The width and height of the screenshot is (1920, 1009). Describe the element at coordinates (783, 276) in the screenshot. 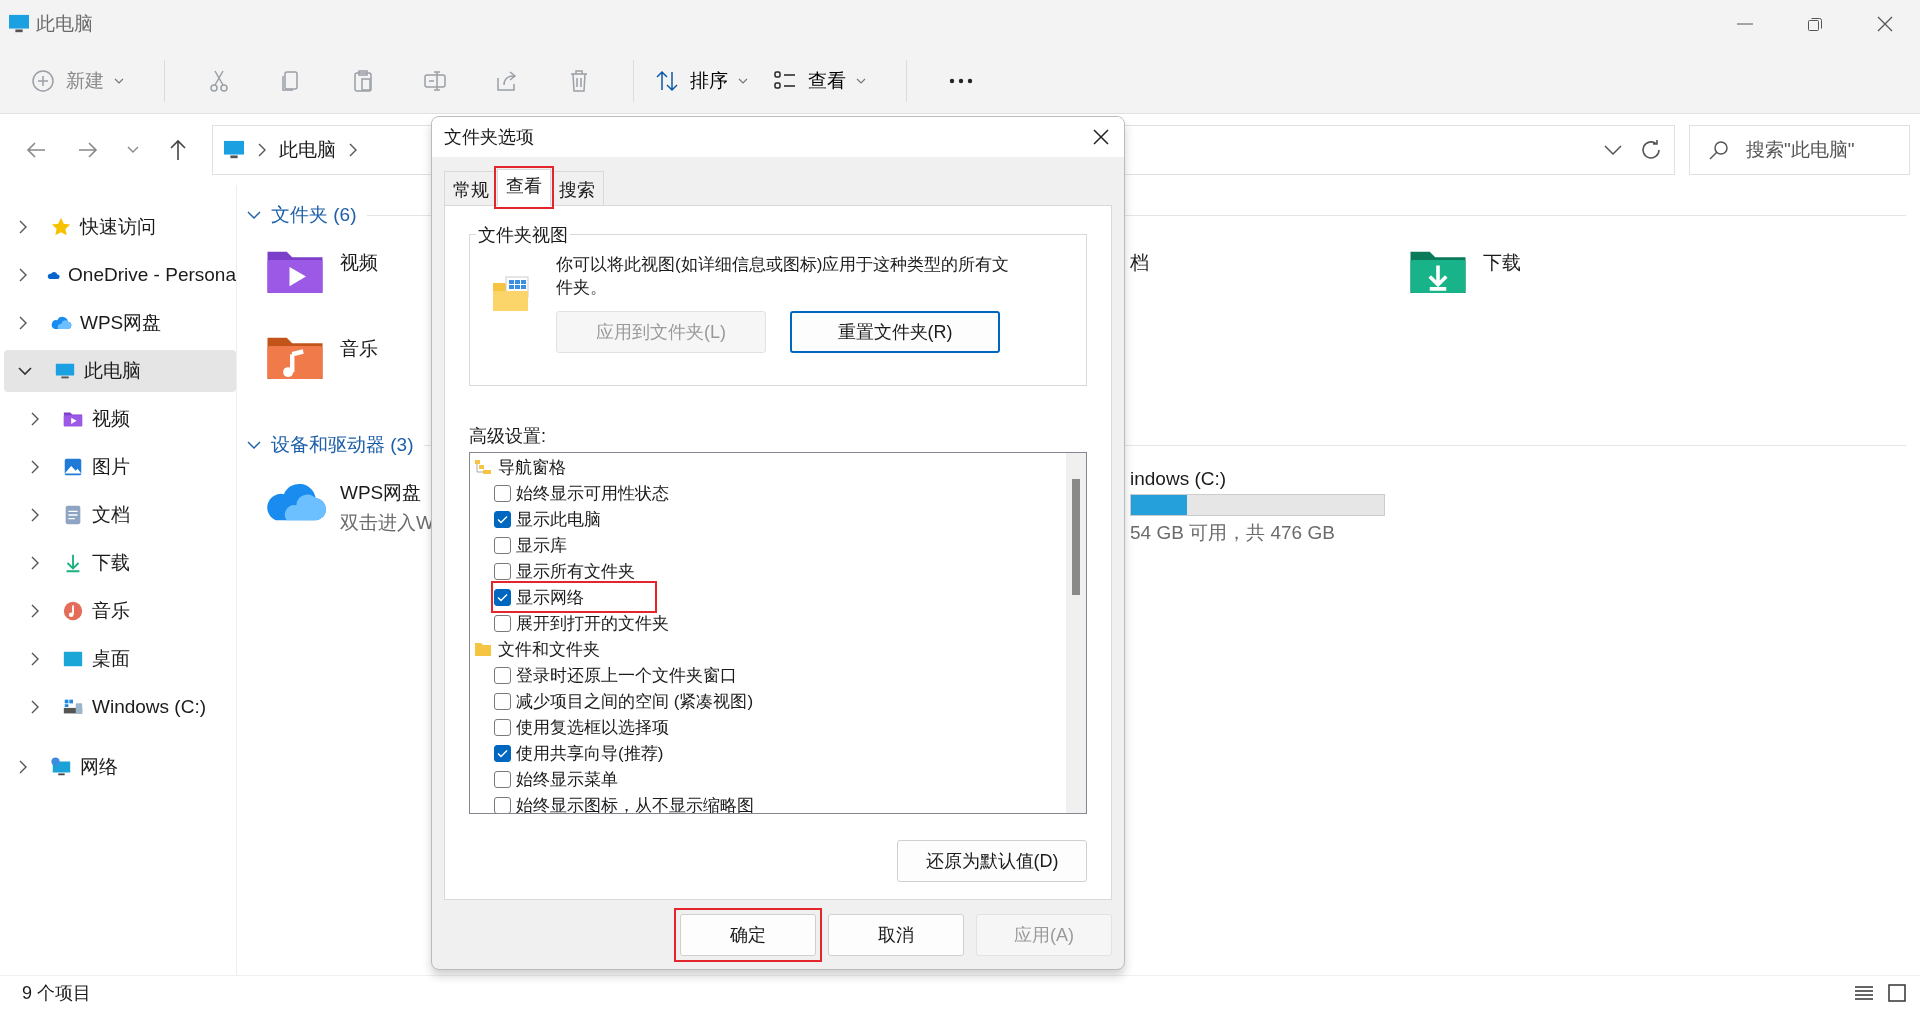

I see `description-text: 你可以将此视图(如详细信息或图标)应用于这种类型的所有文件夹。` at that location.